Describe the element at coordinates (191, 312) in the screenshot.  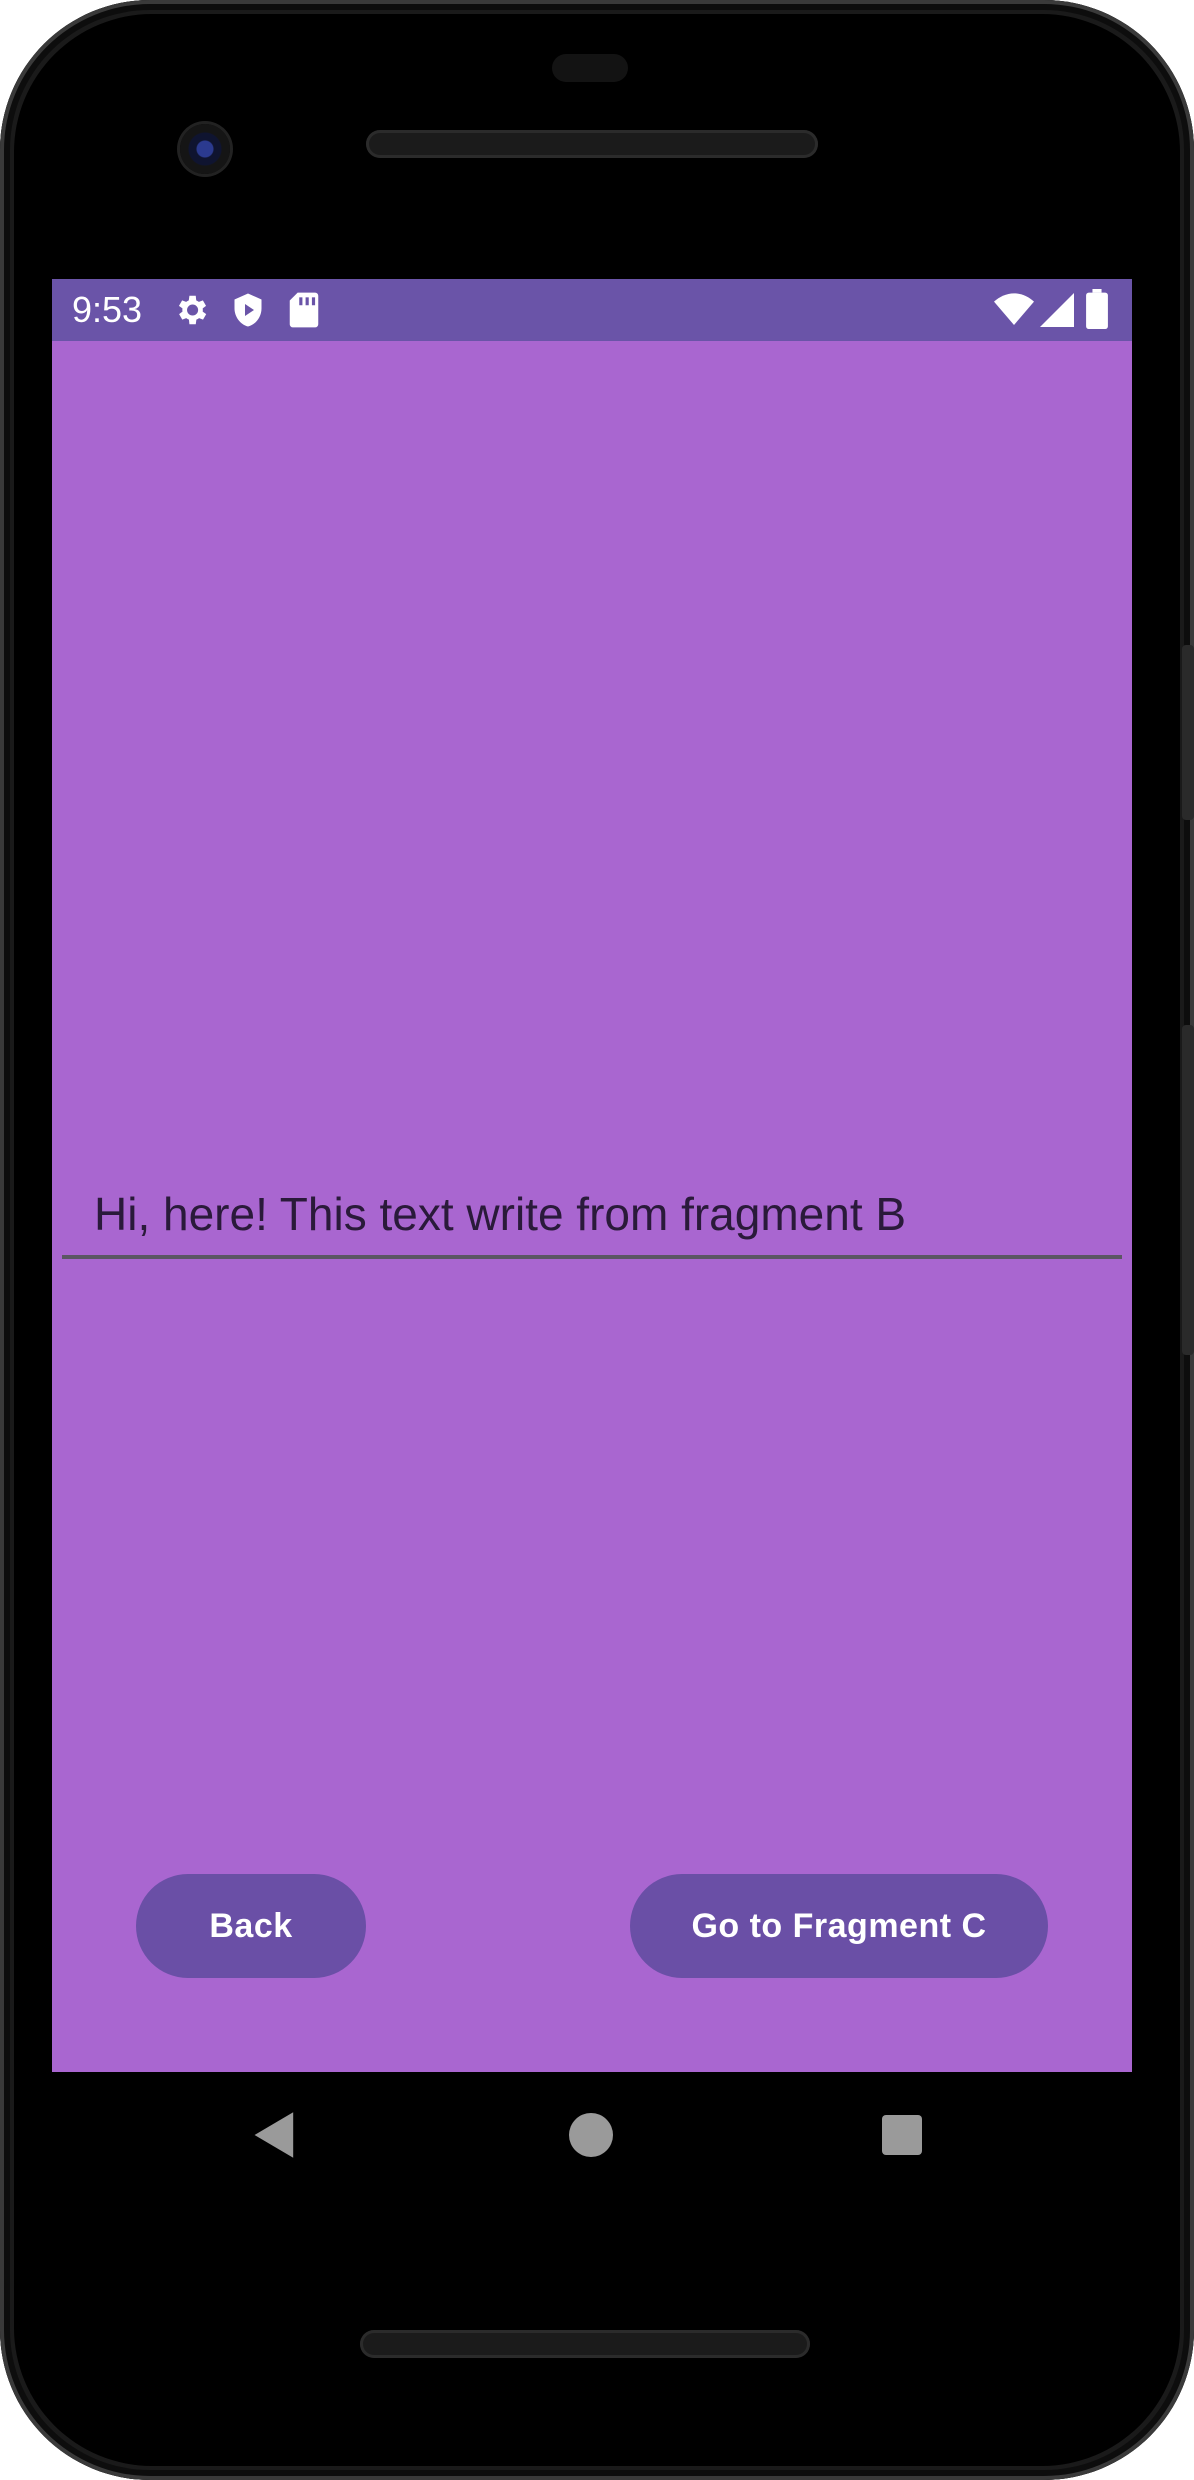
I see `settings-icon` at that location.